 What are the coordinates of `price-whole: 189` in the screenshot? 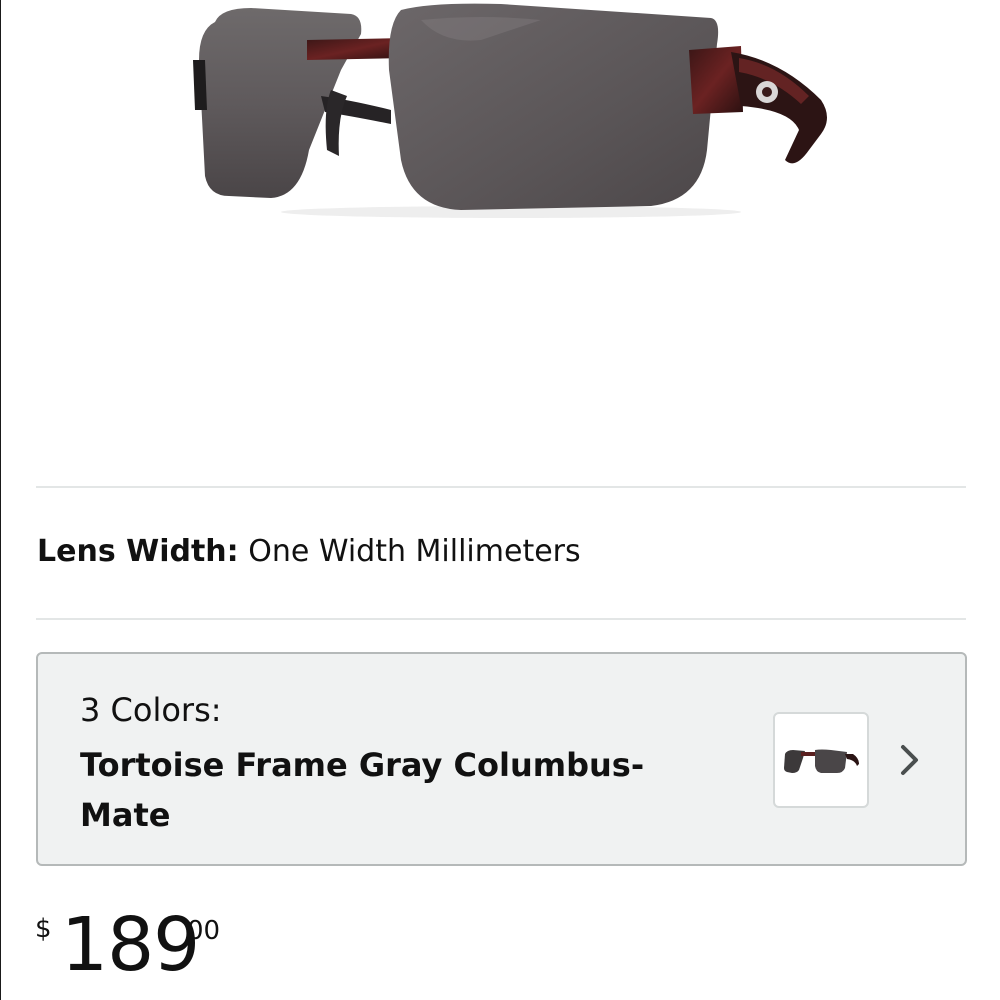 It's located at (130, 945).